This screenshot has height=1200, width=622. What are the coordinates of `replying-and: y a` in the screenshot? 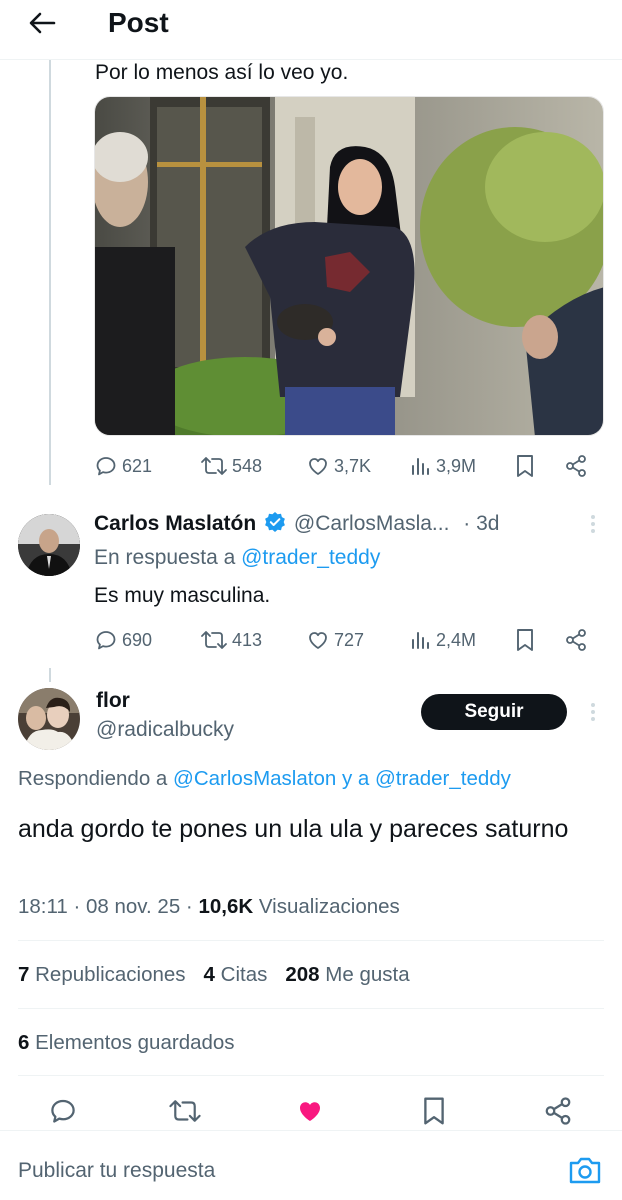 It's located at (355, 778).